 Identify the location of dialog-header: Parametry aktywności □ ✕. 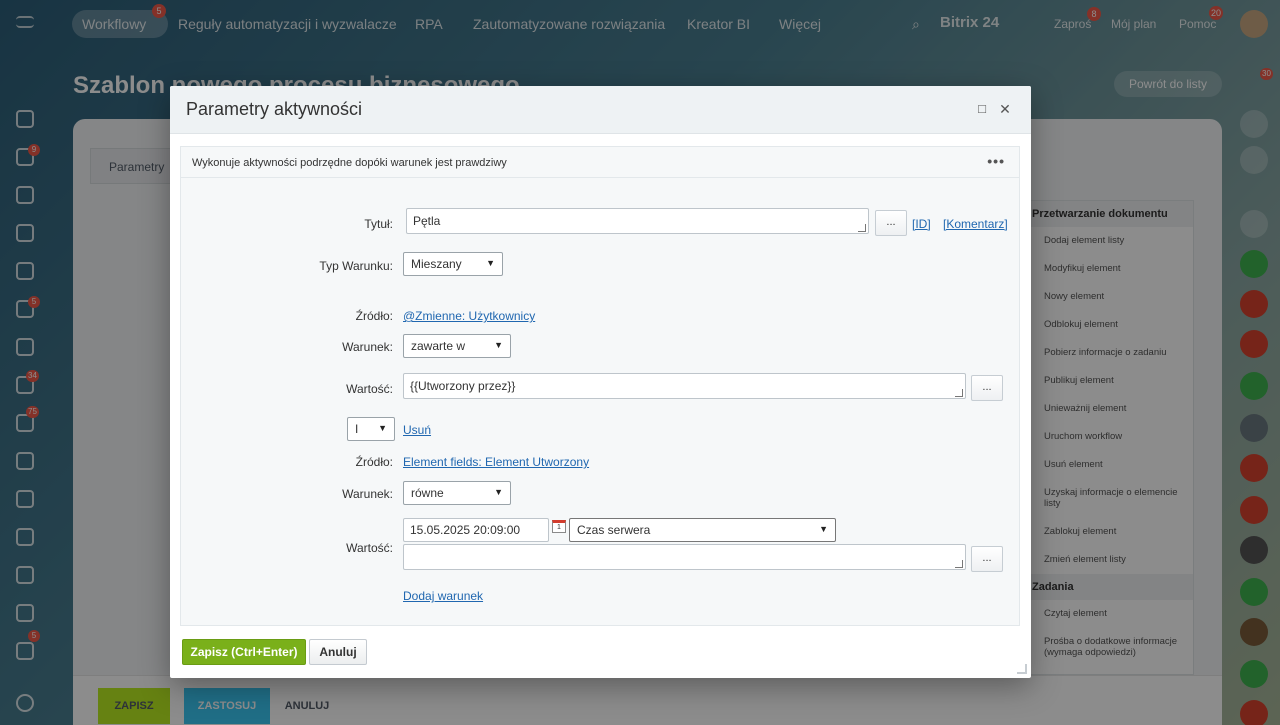
(600, 110).